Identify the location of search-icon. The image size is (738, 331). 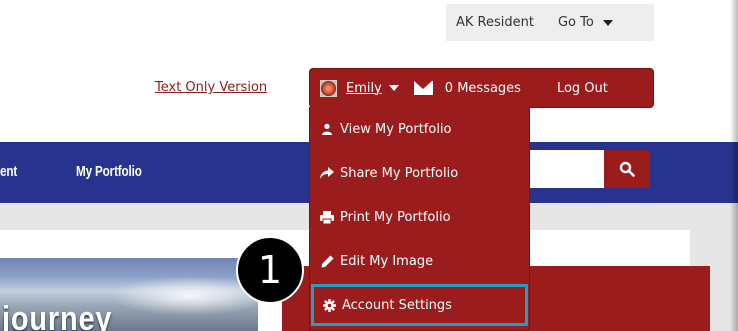
(627, 169).